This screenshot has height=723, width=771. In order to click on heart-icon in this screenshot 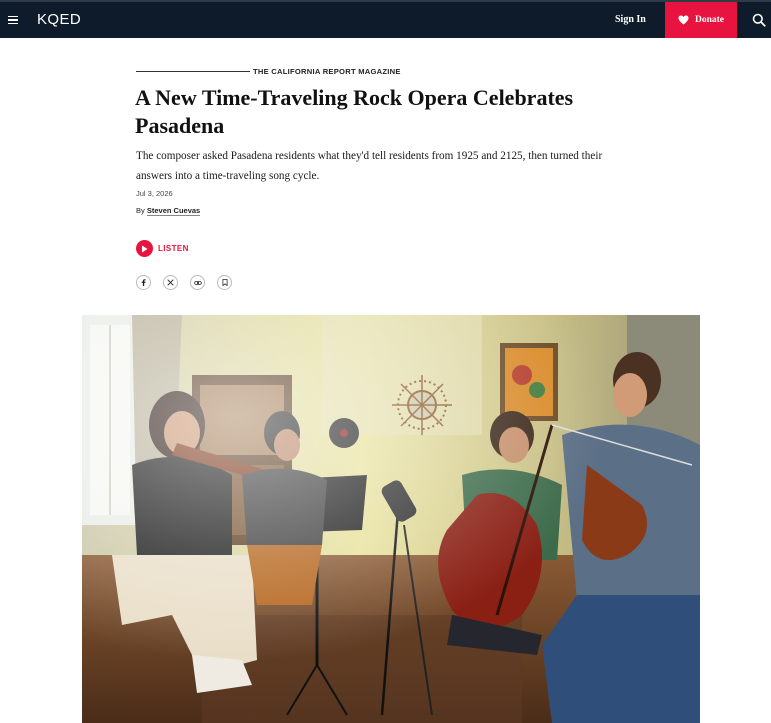, I will do `click(683, 20)`.